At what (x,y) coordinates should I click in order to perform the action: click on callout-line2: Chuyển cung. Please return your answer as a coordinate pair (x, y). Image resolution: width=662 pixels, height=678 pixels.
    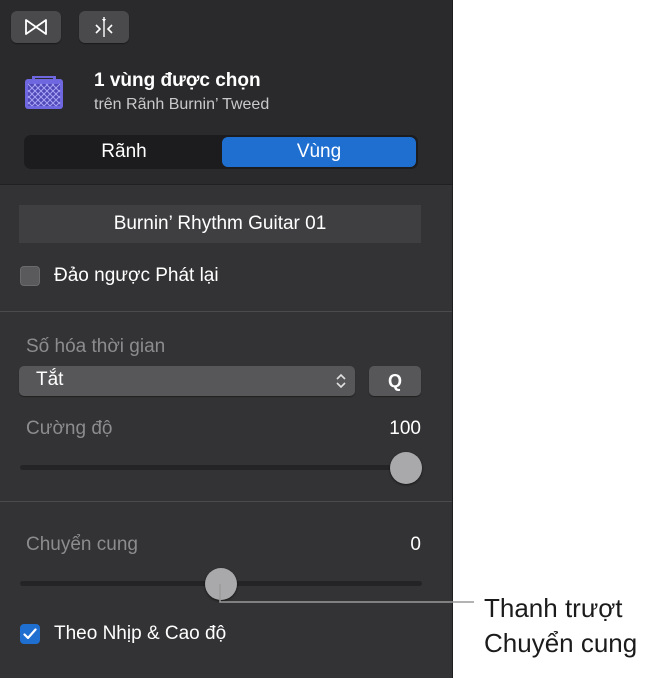
    Looking at the image, I should click on (561, 643).